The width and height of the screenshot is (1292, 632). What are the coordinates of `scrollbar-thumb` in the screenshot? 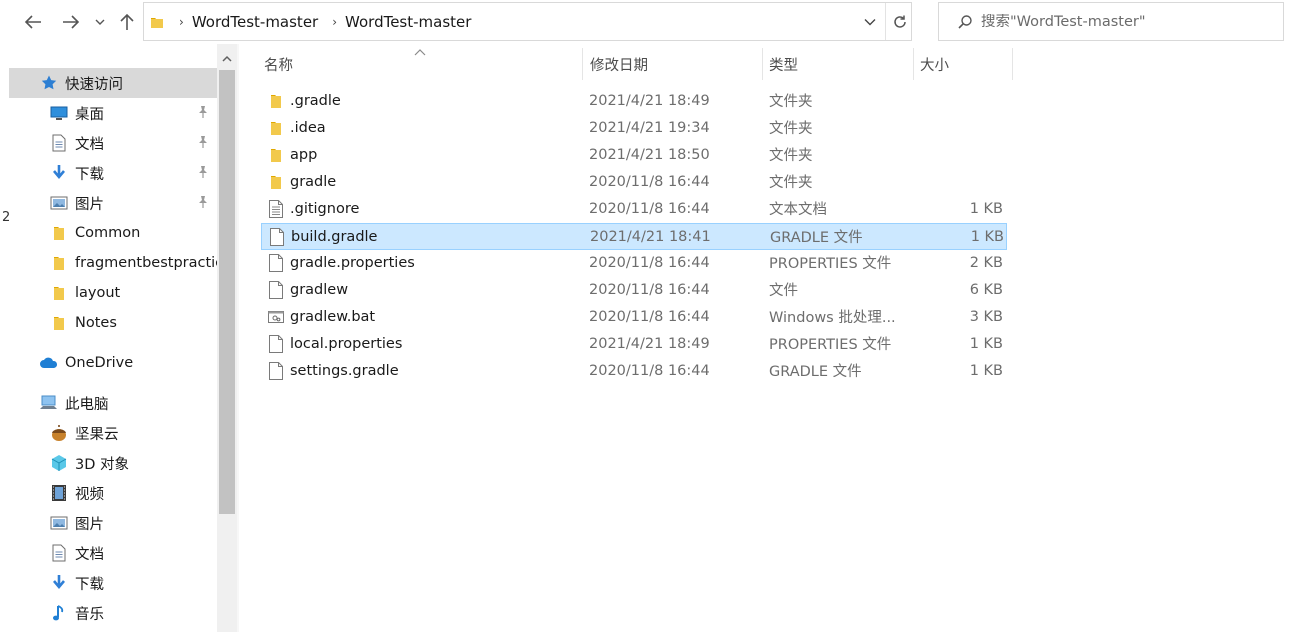 It's located at (227, 292).